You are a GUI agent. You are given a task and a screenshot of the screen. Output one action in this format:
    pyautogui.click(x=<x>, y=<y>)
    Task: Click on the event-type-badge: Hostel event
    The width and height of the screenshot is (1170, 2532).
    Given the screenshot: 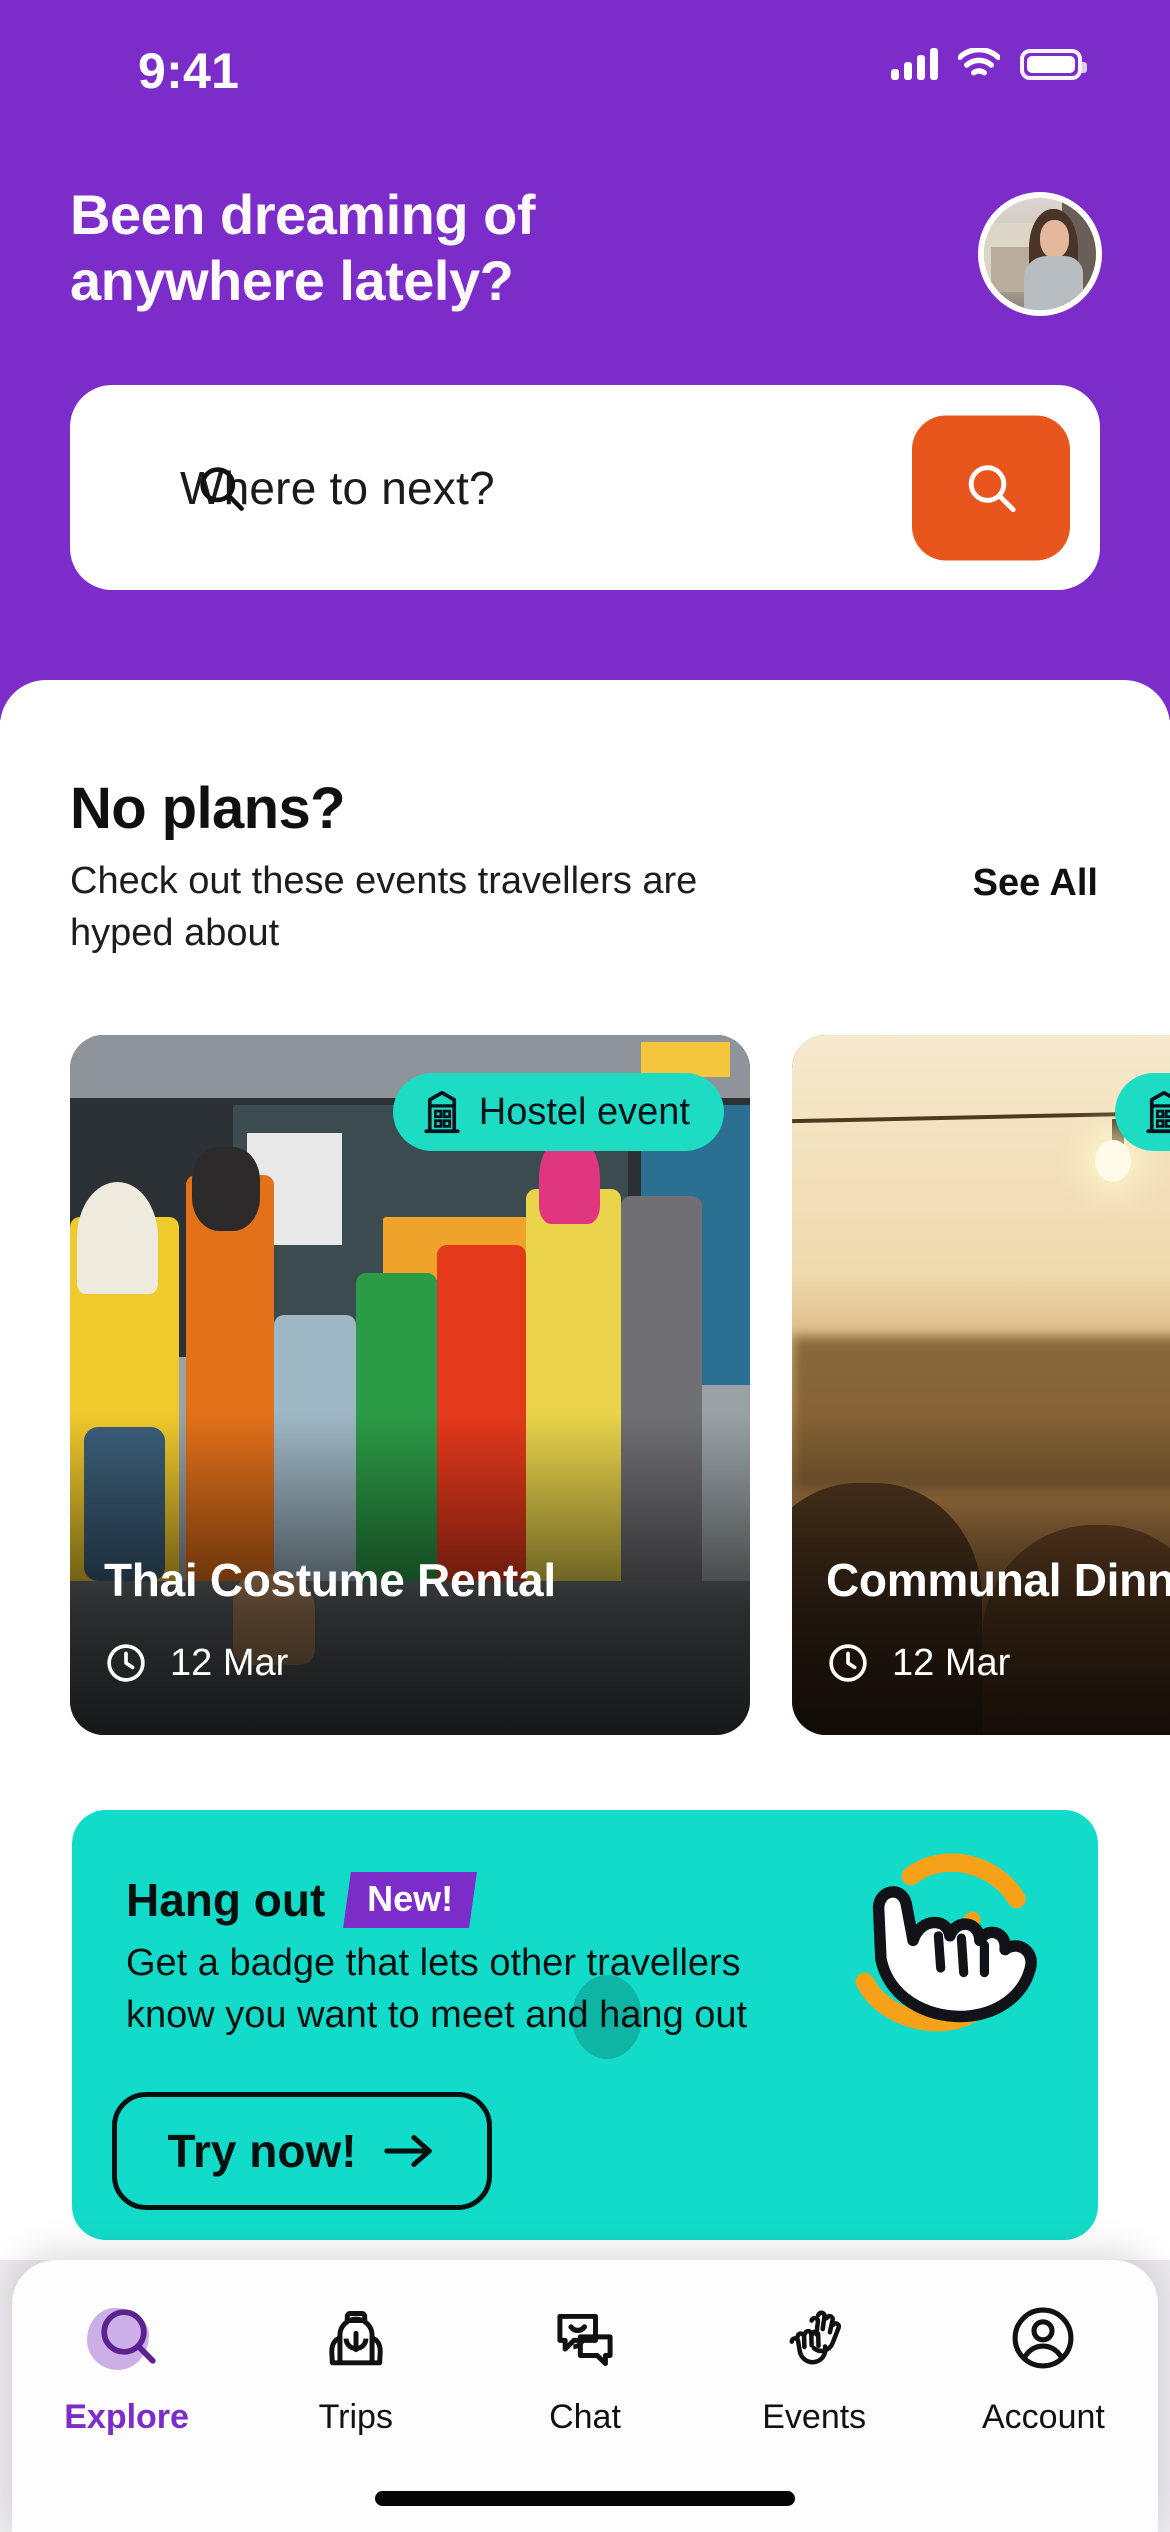 What is the action you would take?
    pyautogui.click(x=558, y=1112)
    